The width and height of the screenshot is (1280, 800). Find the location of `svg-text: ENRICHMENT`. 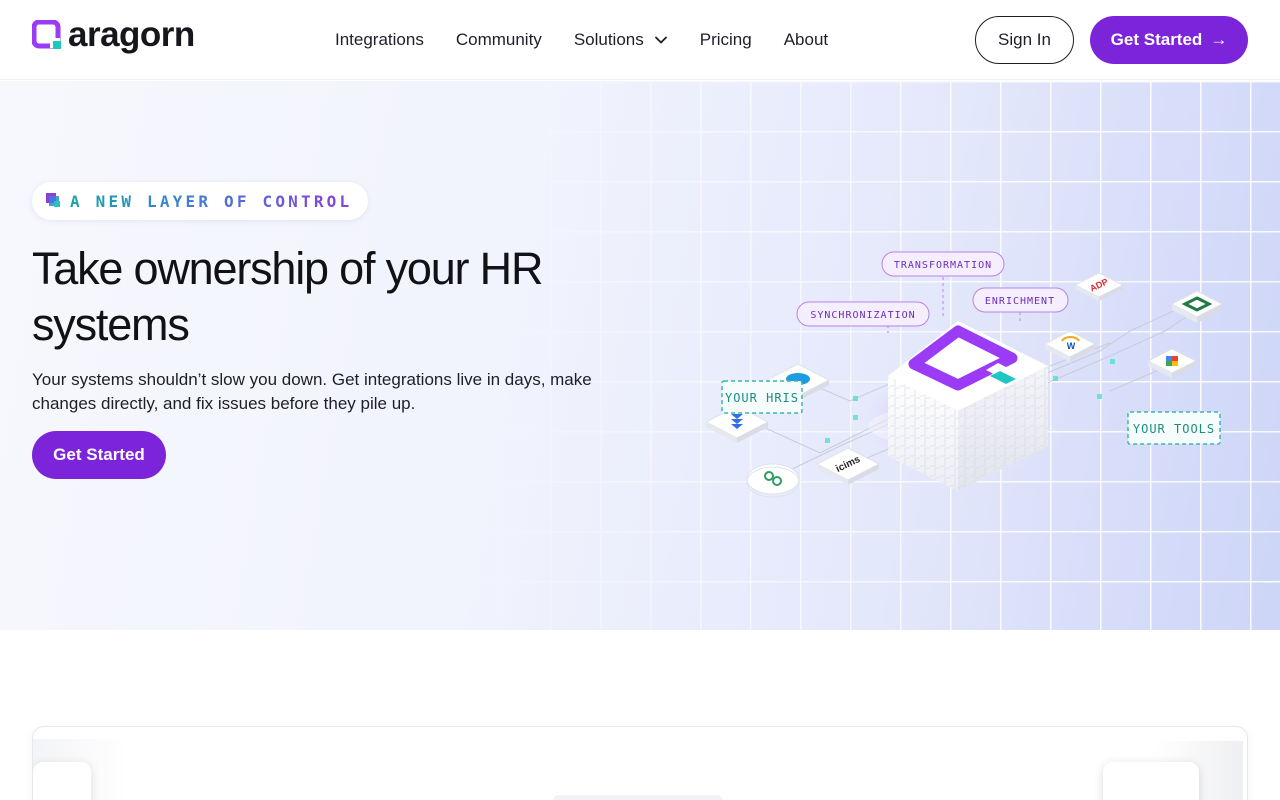

svg-text: ENRICHMENT is located at coordinates (1020, 301).